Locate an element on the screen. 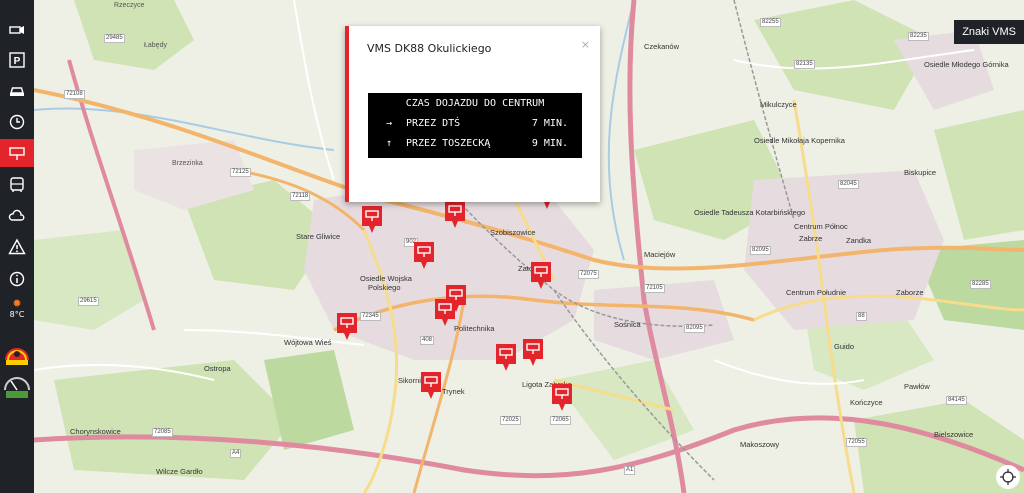  place-label: Guido is located at coordinates (844, 346).